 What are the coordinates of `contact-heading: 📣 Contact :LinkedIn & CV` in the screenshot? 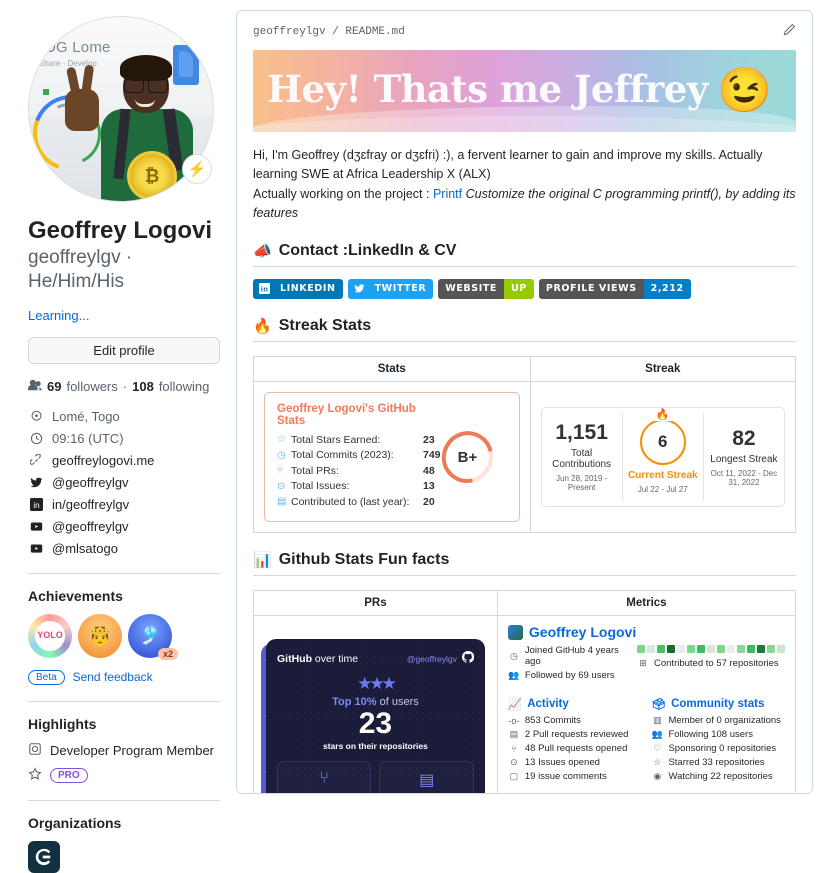 It's located at (524, 254).